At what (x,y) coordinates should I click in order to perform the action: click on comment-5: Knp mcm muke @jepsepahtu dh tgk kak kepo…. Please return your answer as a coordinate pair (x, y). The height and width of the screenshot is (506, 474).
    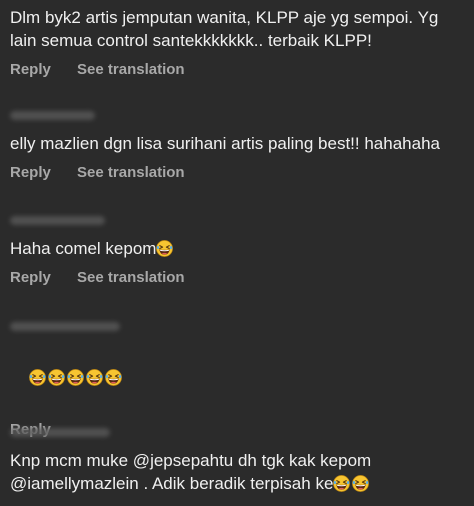
    Looking at the image, I should click on (238, 461).